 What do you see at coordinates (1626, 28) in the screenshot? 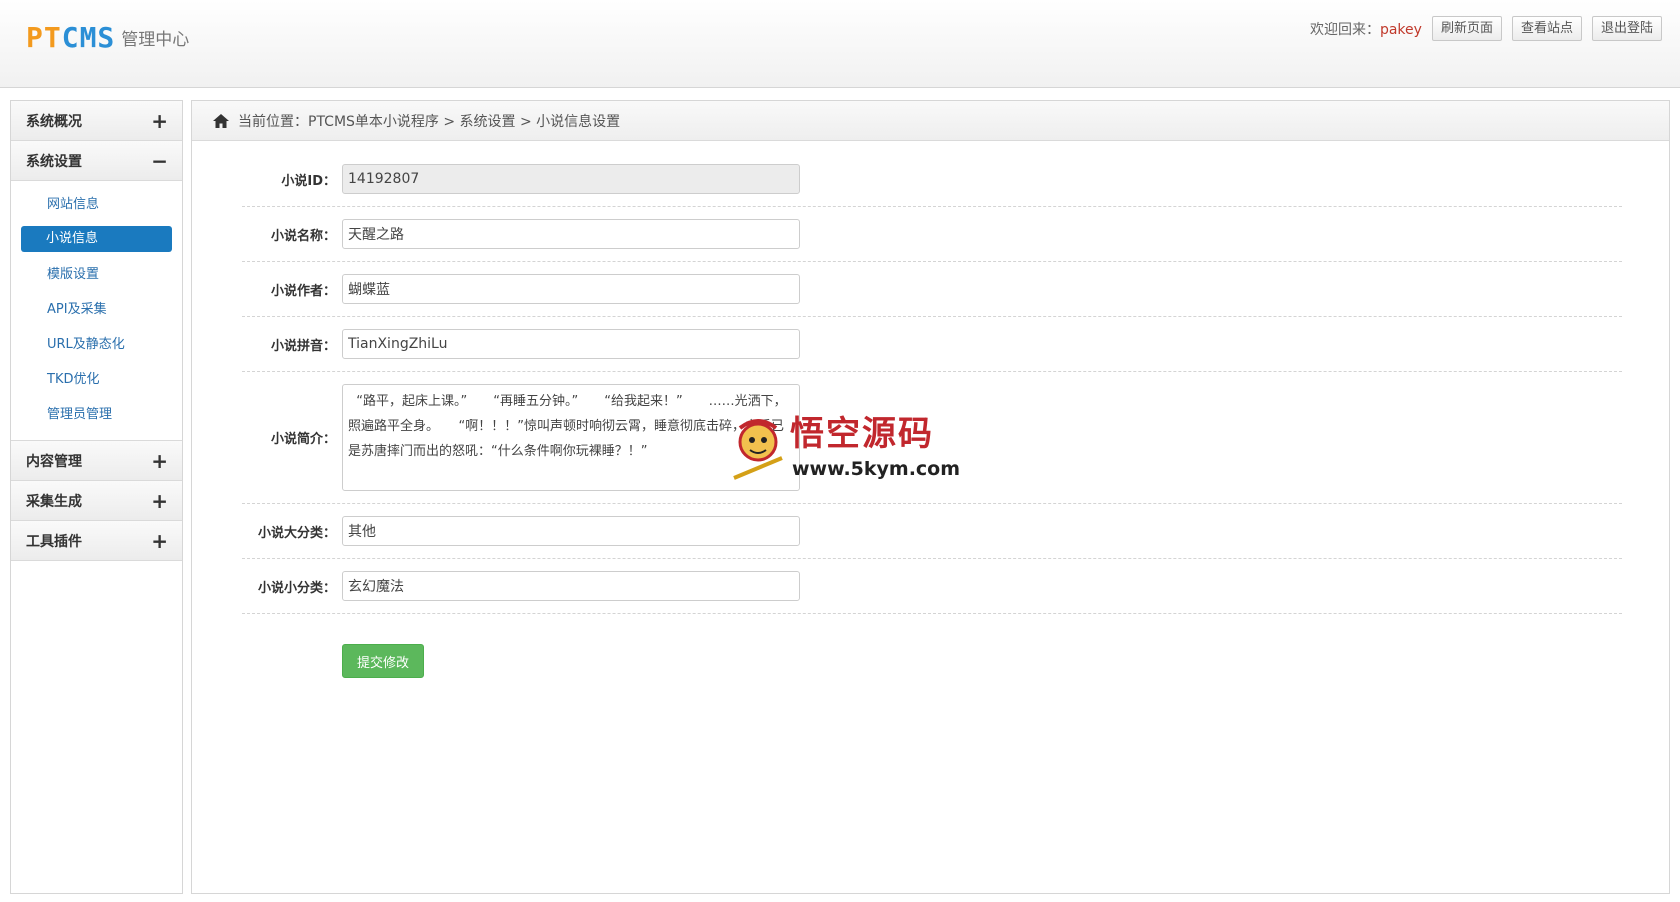
I see `logout-button: 退出登陆` at bounding box center [1626, 28].